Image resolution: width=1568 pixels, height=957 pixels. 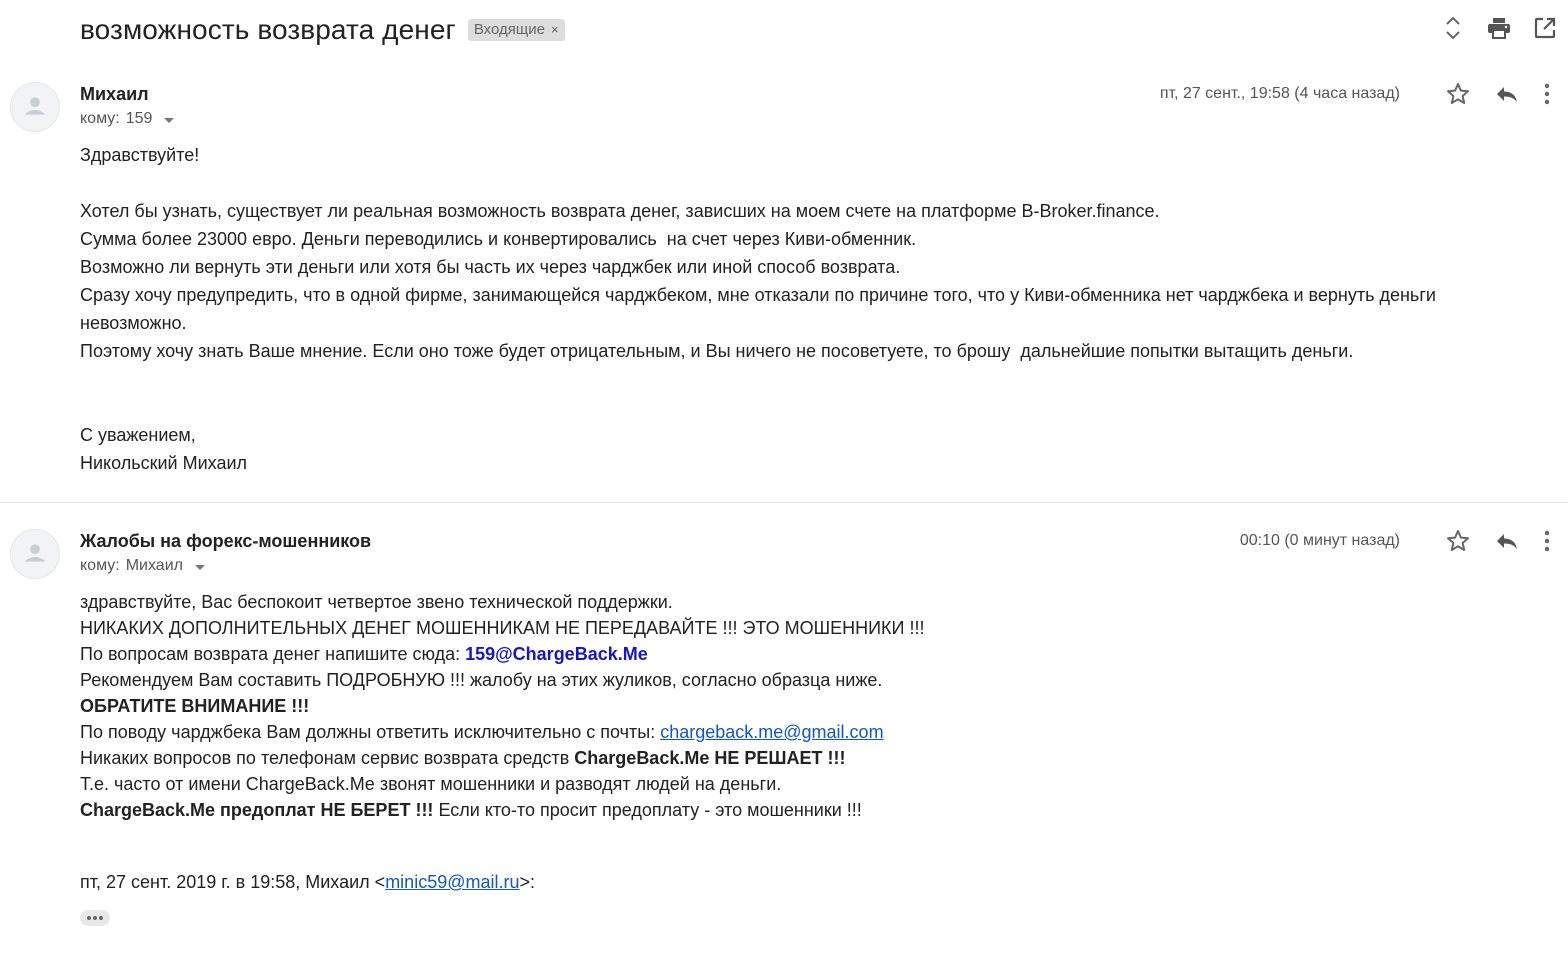 I want to click on recipient-name: 159, so click(x=139, y=118).